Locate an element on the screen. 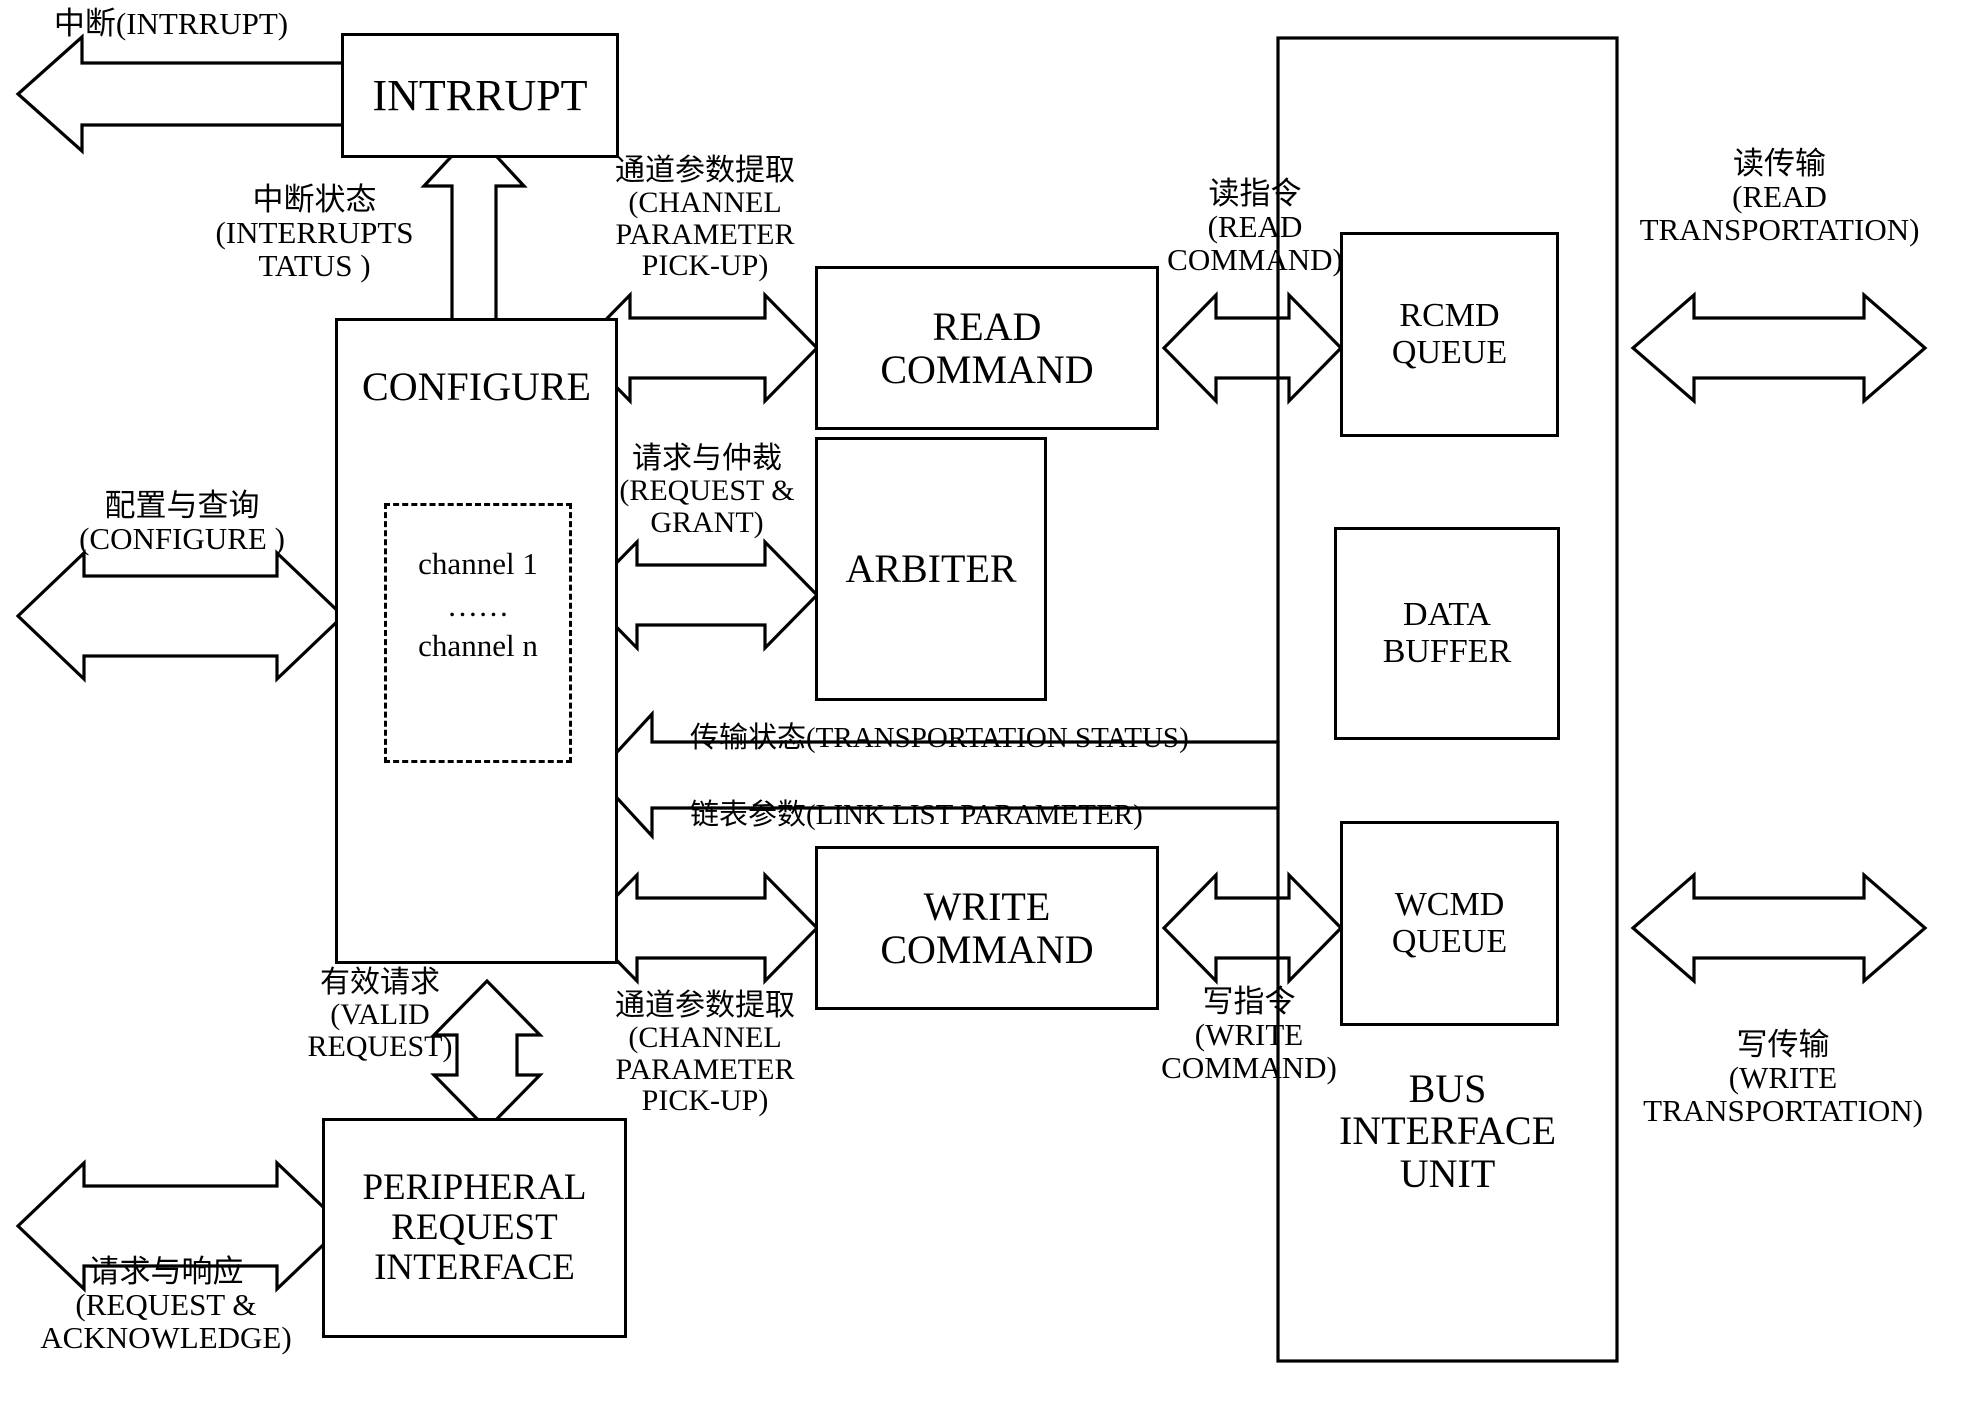 The width and height of the screenshot is (1961, 1409). block-peripheral-request-interface: PERIPHERAL REQUEST INTERFACE is located at coordinates (474, 1228).